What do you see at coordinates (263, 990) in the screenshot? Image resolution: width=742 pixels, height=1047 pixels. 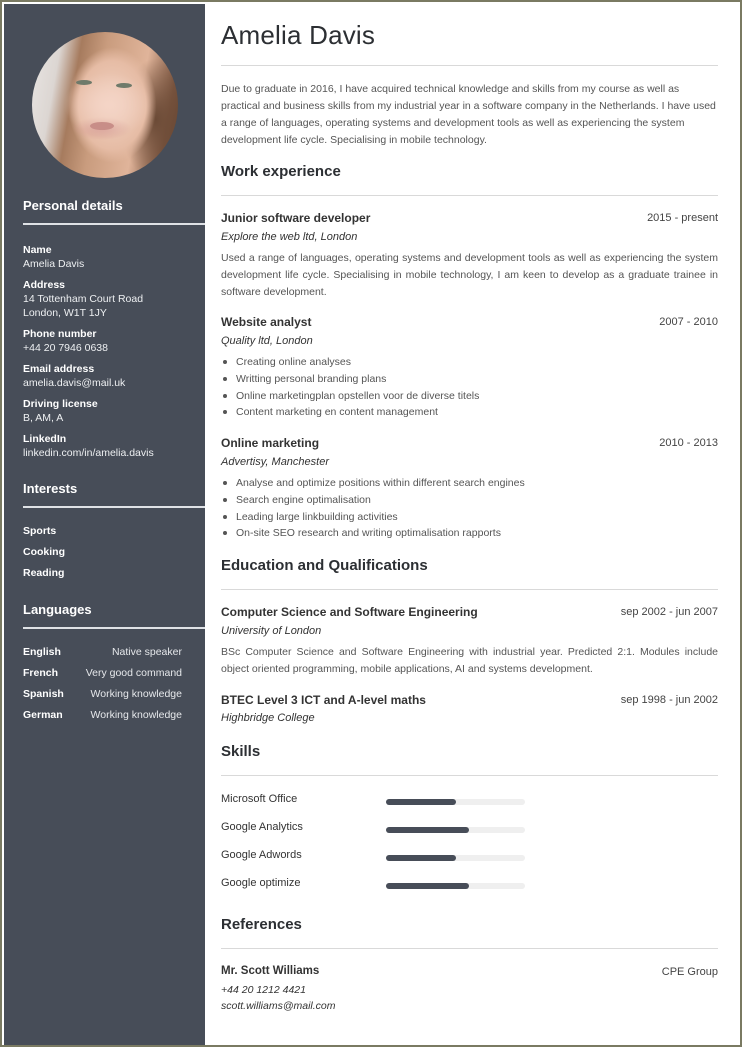 I see `reference-phone: +44 20 1212 4421` at bounding box center [263, 990].